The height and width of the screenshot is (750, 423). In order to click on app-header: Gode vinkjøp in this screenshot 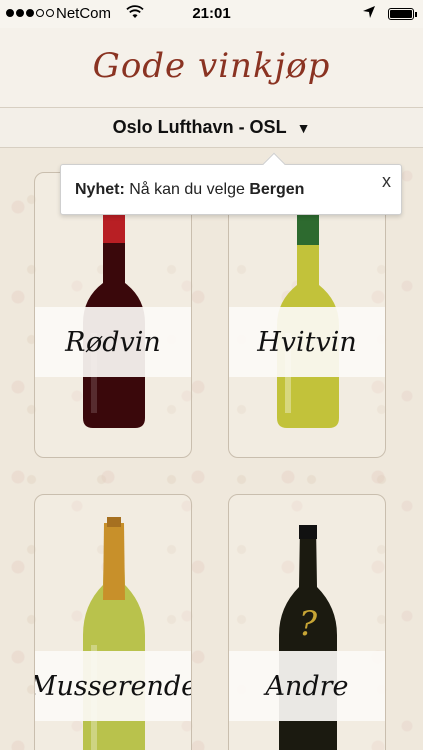, I will do `click(211, 68)`.